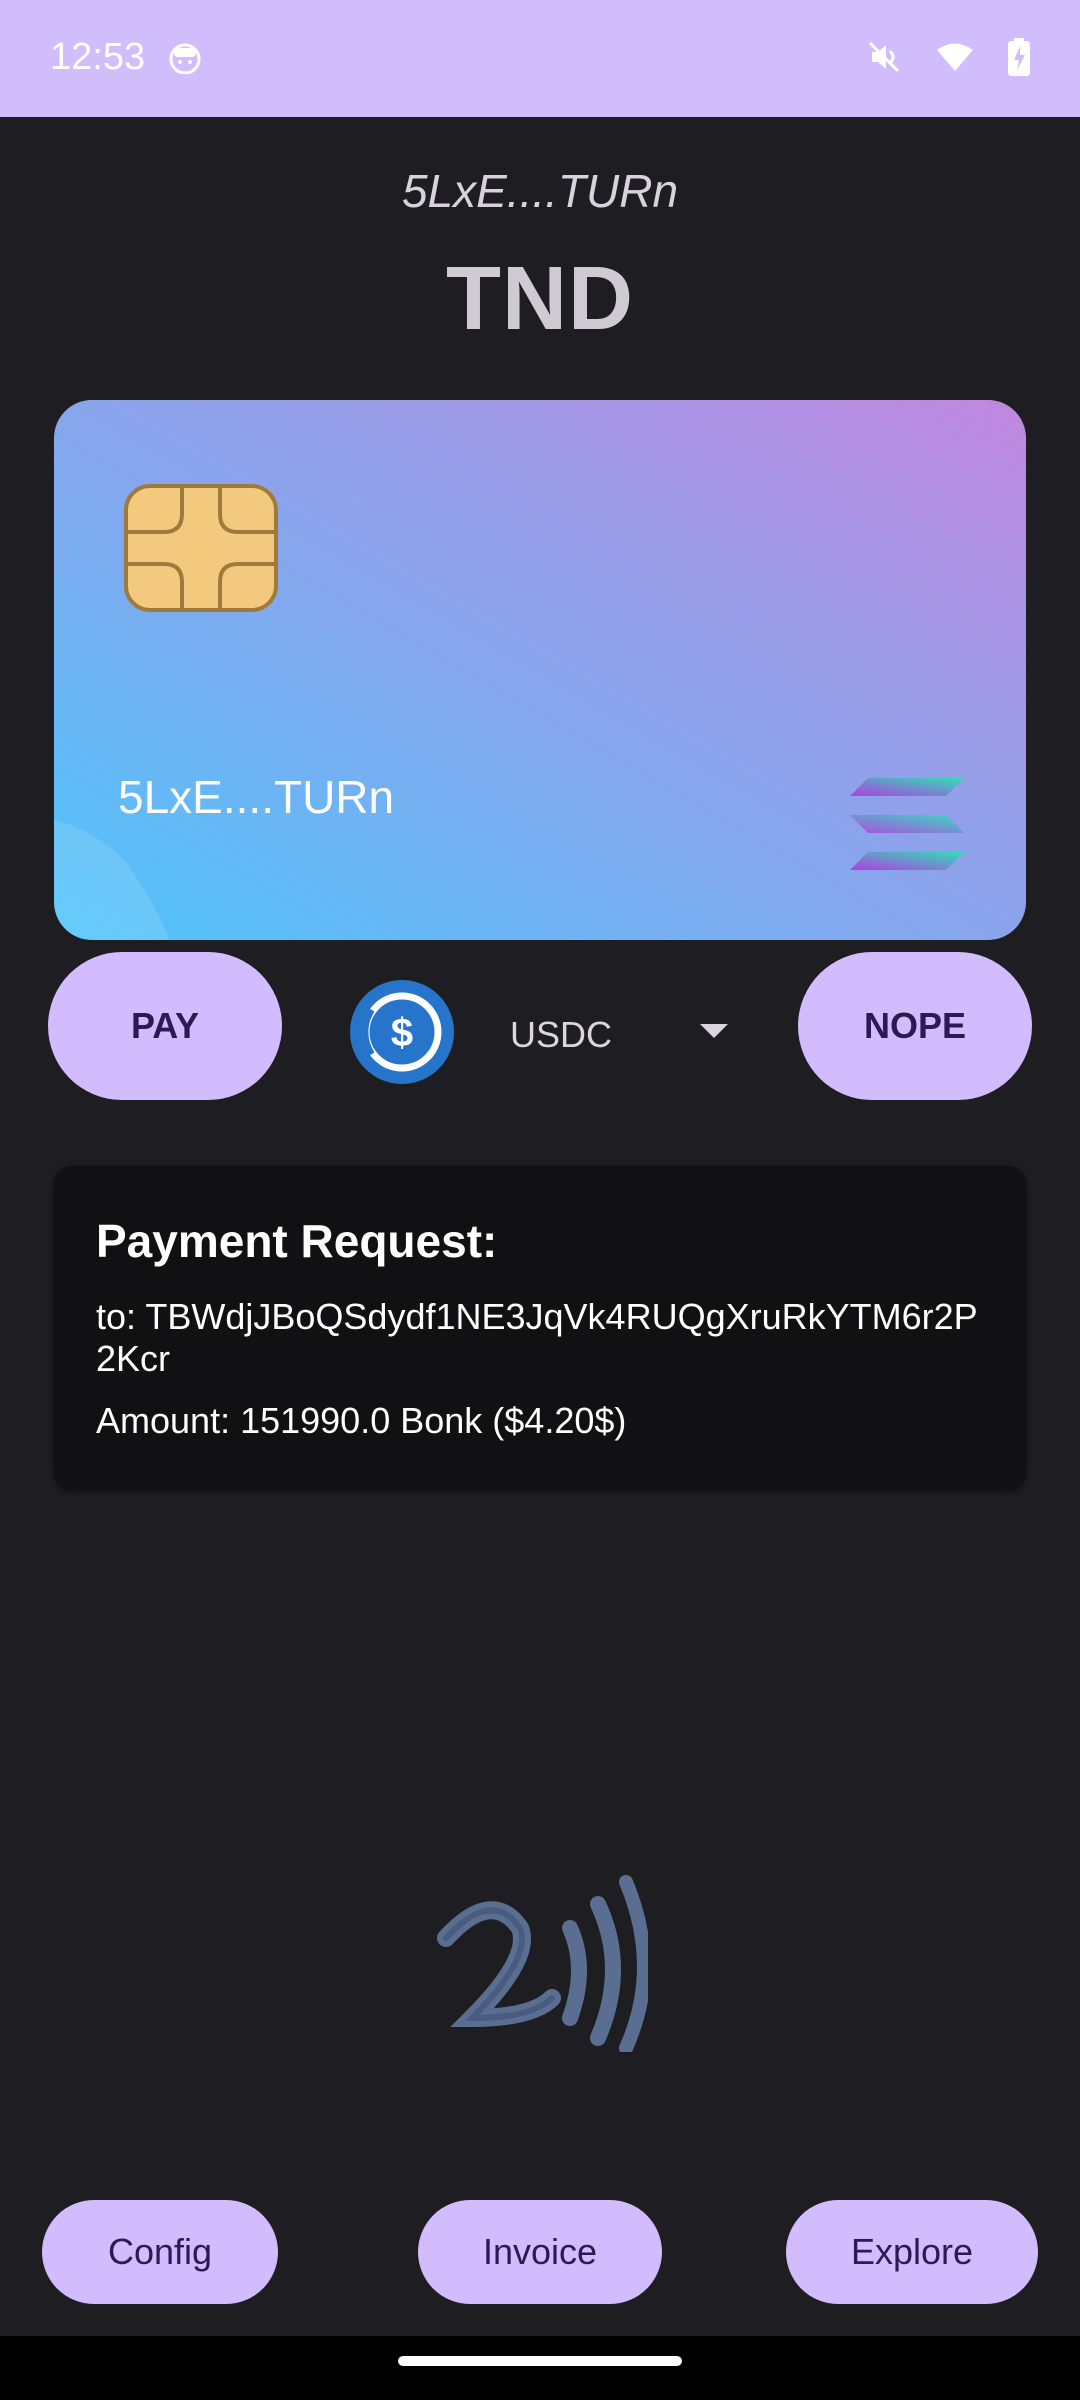 The width and height of the screenshot is (1080, 2400). I want to click on chip-icon, so click(201, 548).